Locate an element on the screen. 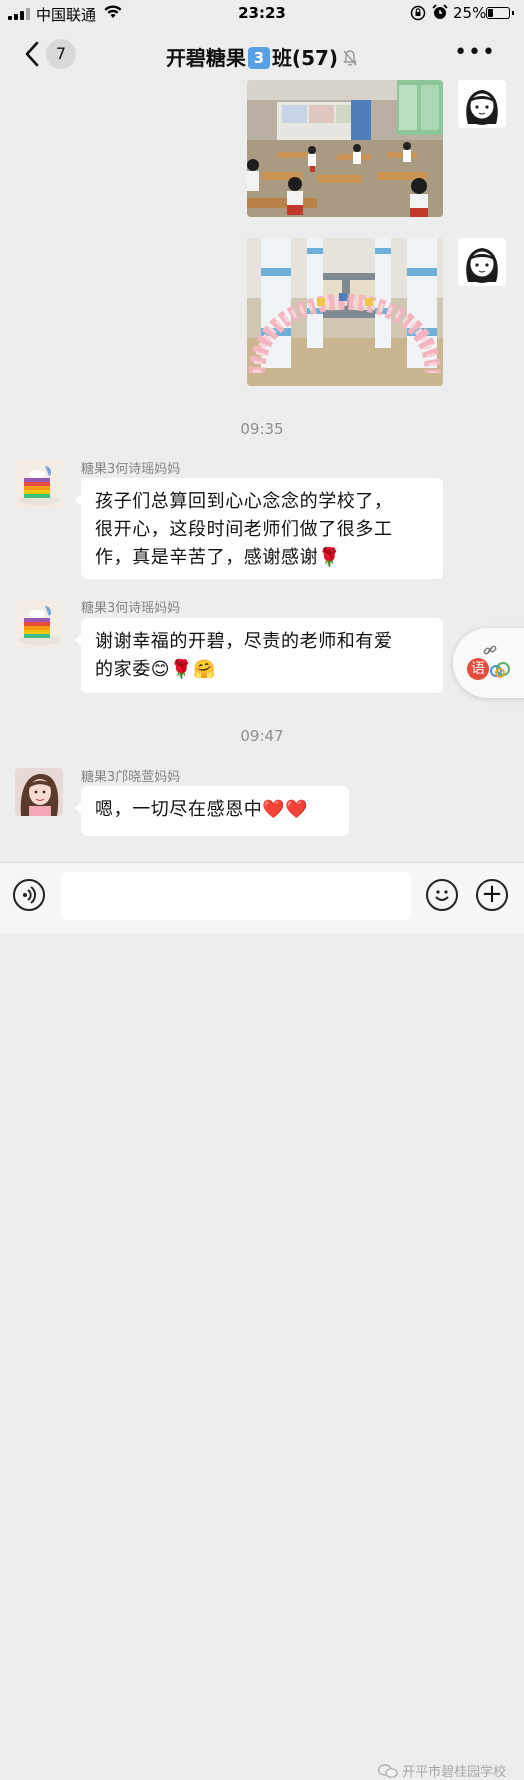  add-attachment-button: + is located at coordinates (492, 895).